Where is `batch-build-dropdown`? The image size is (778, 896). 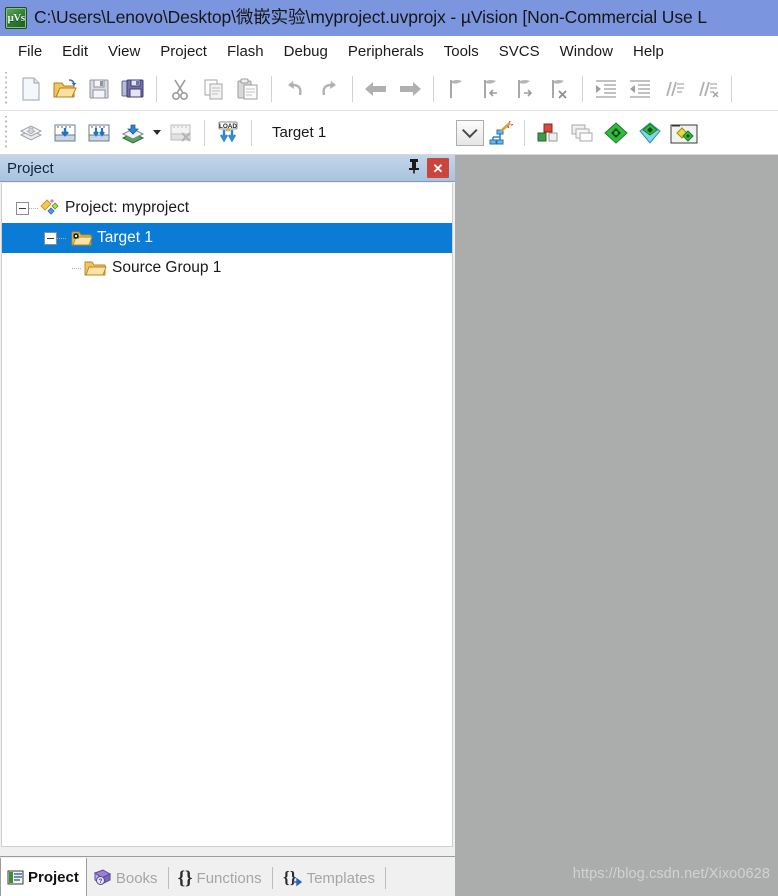
batch-build-dropdown is located at coordinates (157, 133).